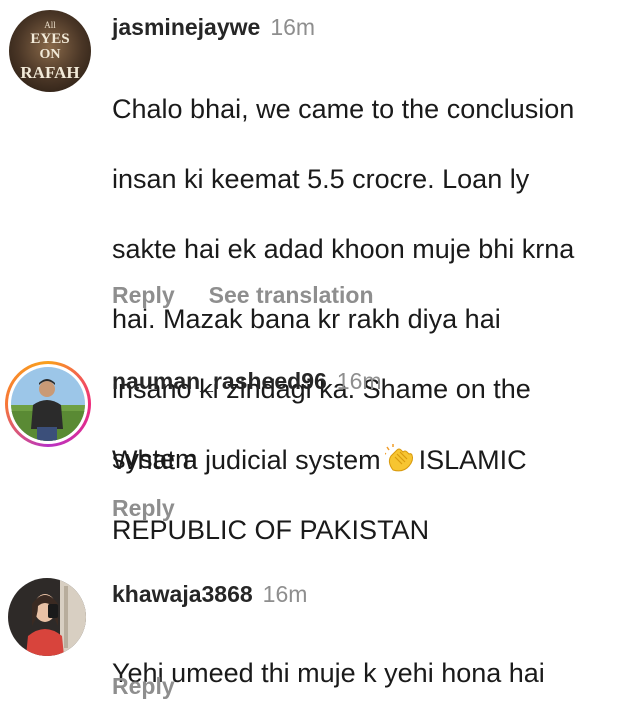  Describe the element at coordinates (49, 39) in the screenshot. I see `avatar-text-2: EYES` at that location.